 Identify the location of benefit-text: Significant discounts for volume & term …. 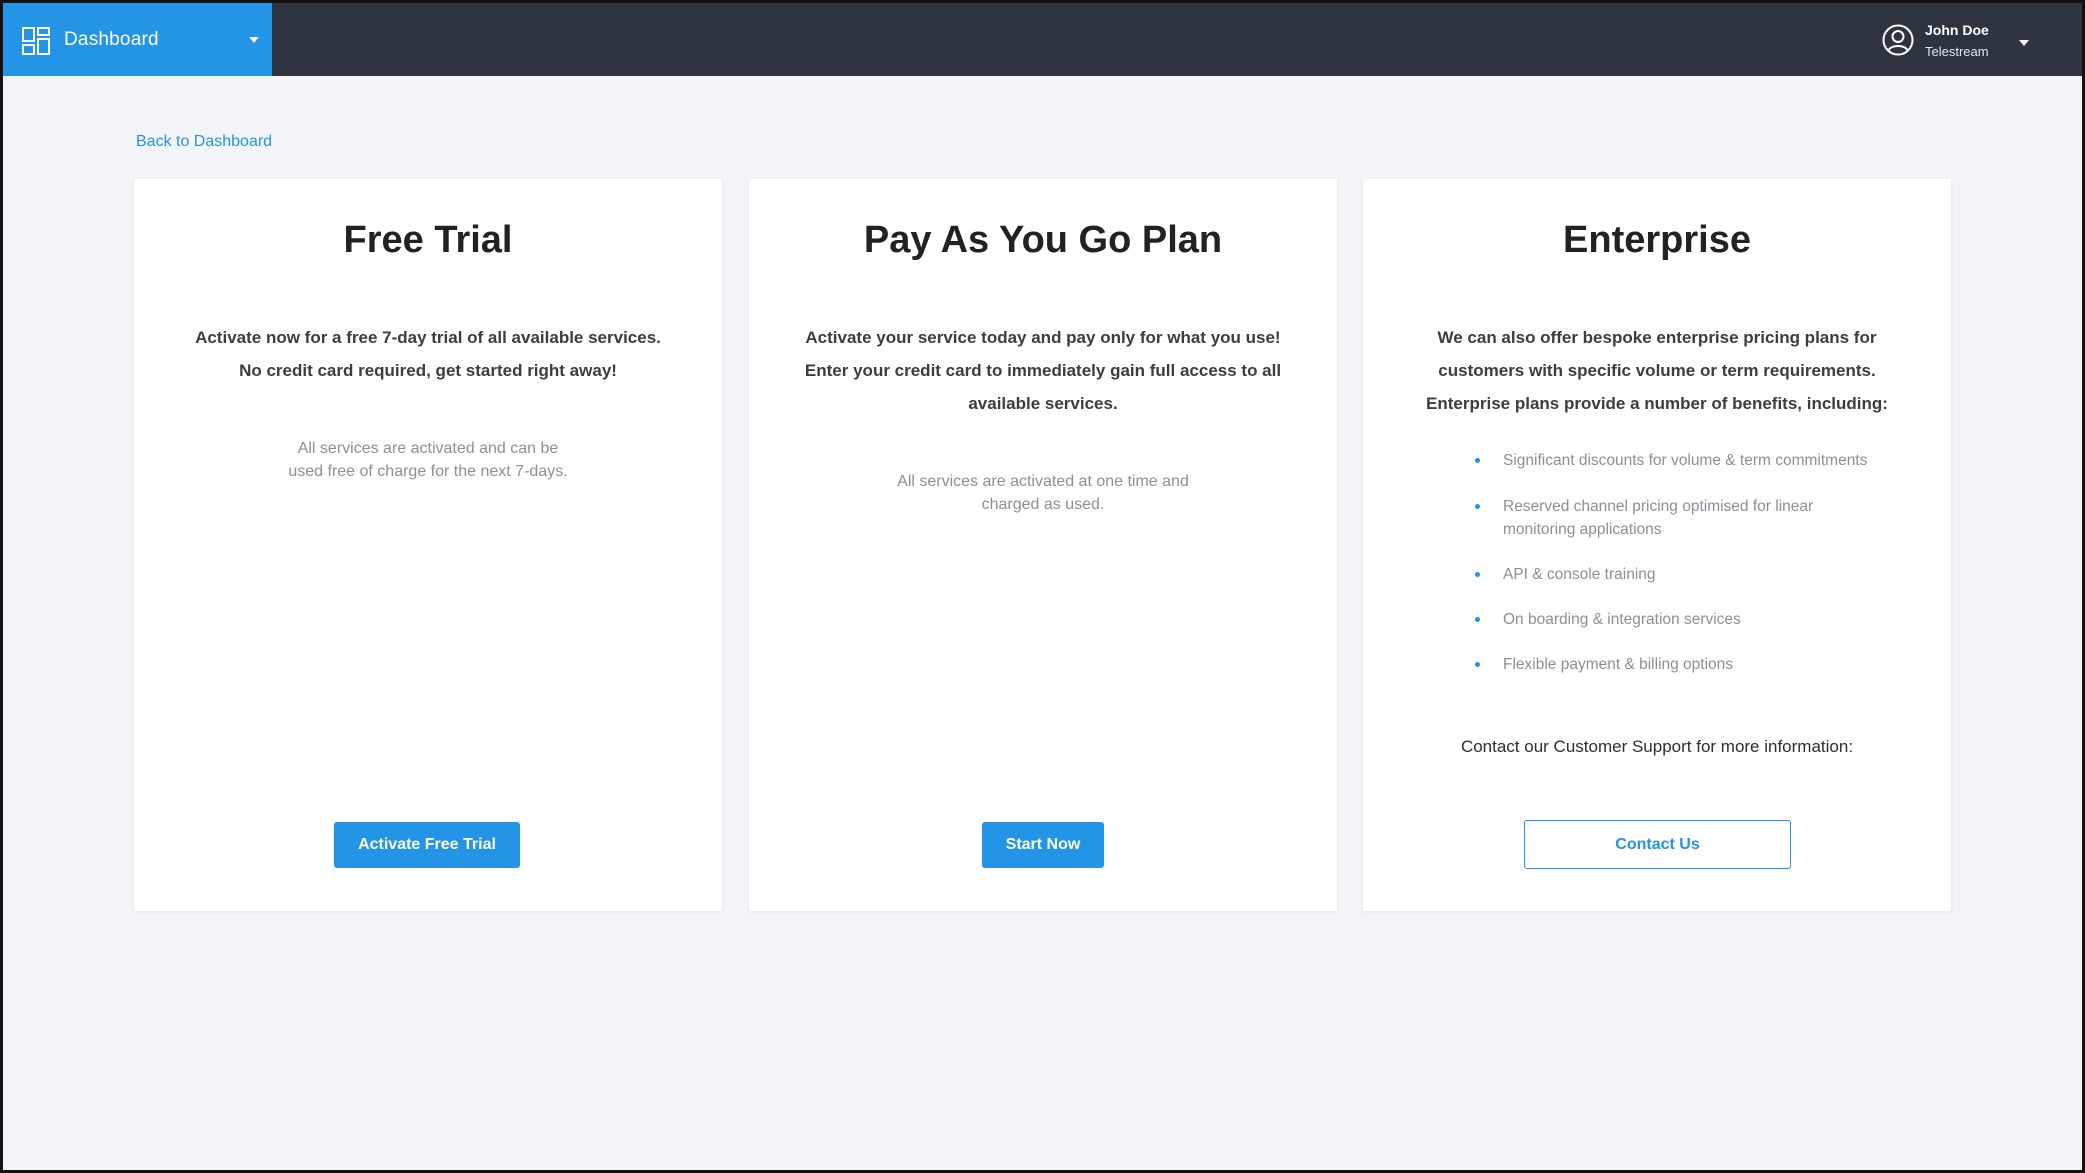
(1685, 460).